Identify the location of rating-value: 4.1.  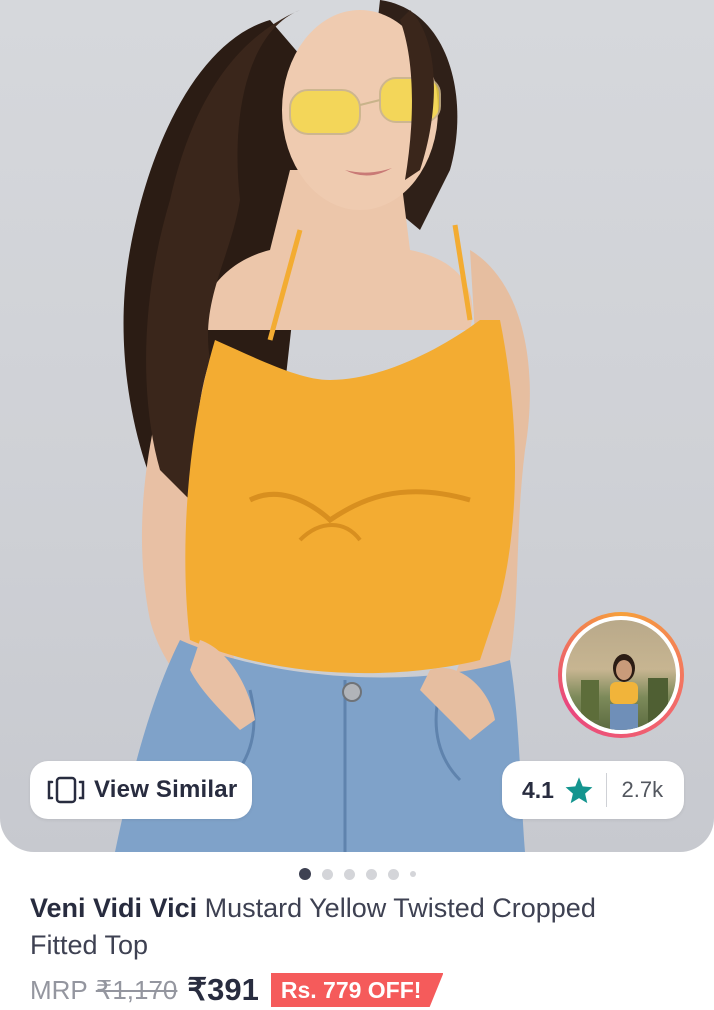
(538, 789).